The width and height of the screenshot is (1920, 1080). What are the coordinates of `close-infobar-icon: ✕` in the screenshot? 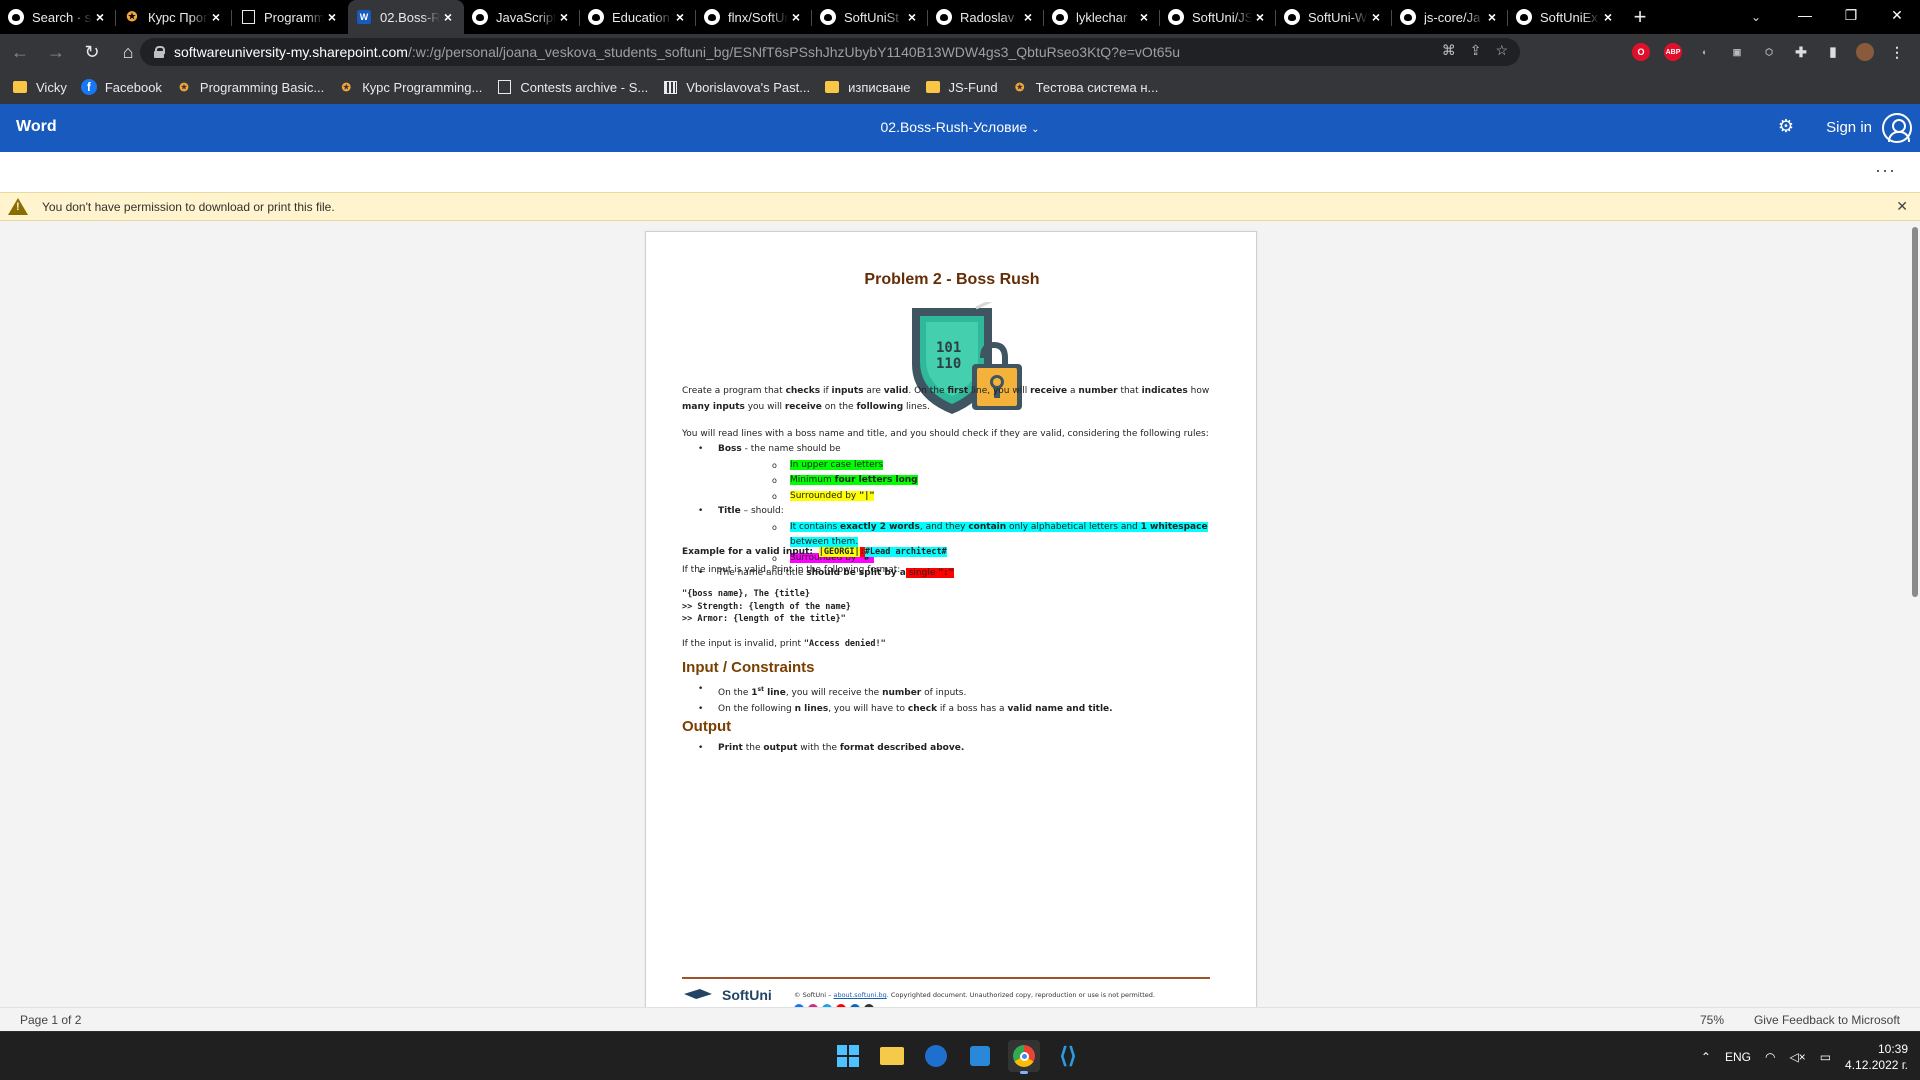 It's located at (1902, 206).